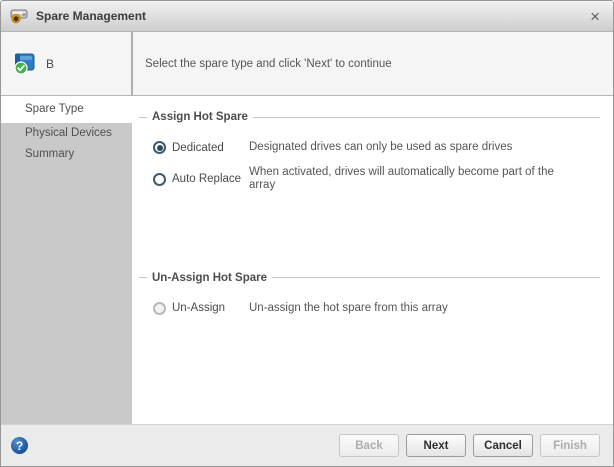 This screenshot has width=614, height=467. What do you see at coordinates (206, 179) in the screenshot?
I see `radio-auto-replace-label: Auto Replace` at bounding box center [206, 179].